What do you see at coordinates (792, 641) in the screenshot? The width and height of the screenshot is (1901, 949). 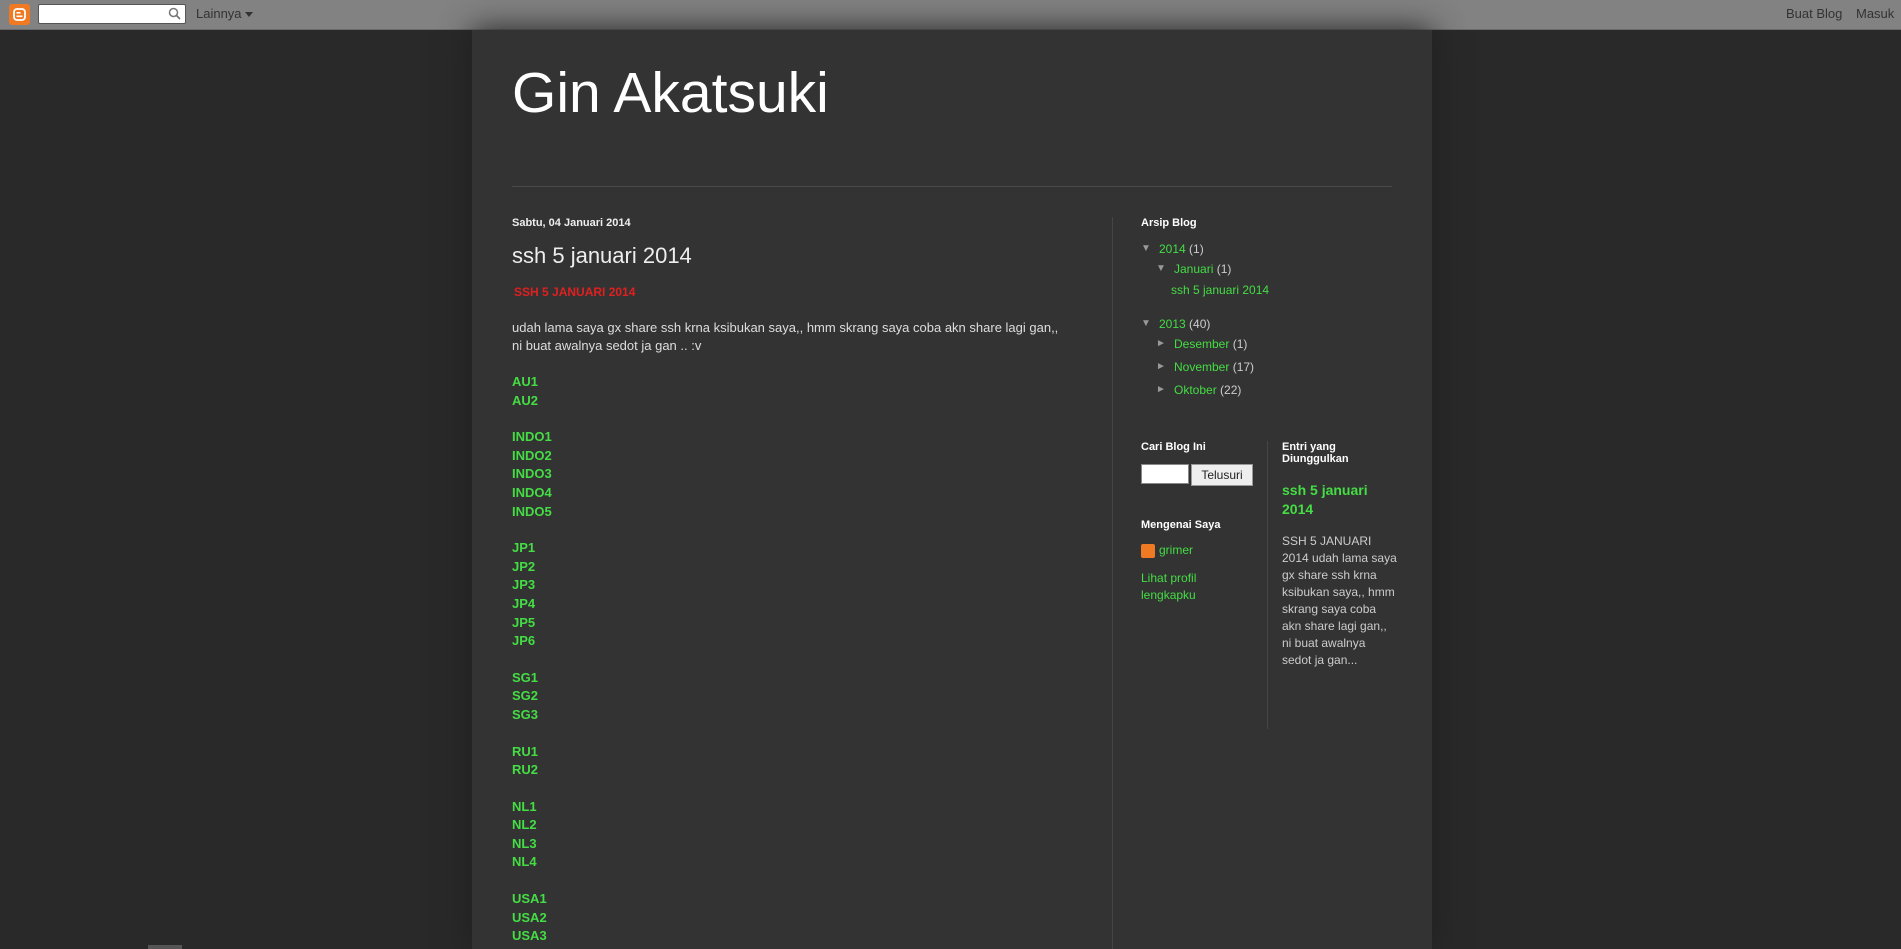 I see `server-link: JP6` at bounding box center [792, 641].